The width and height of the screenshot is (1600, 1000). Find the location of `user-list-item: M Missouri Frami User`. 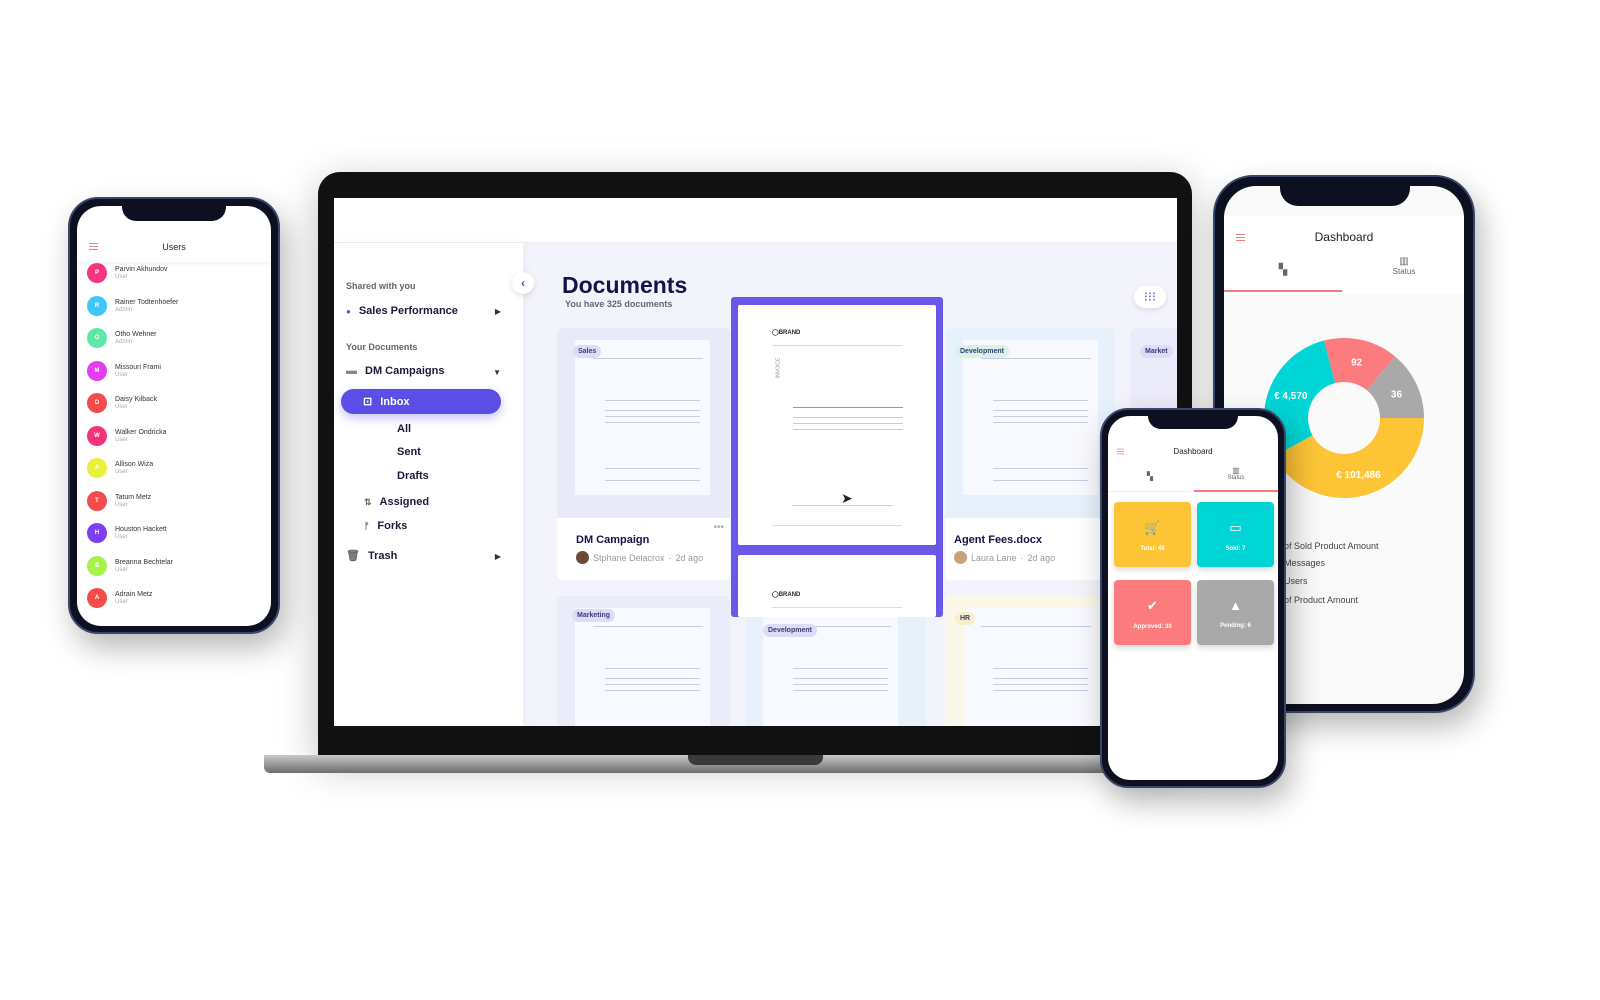

user-list-item: M Missouri Frami User is located at coordinates (124, 371).